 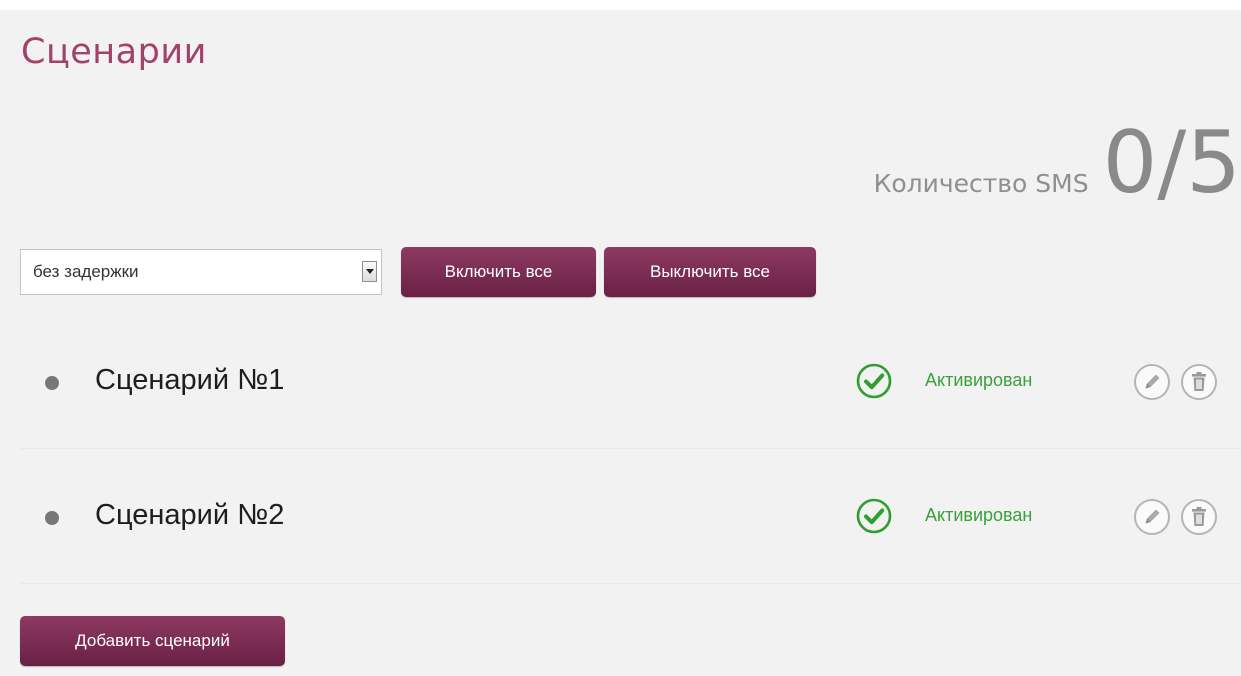 I want to click on chevron-down-icon, so click(x=369, y=271).